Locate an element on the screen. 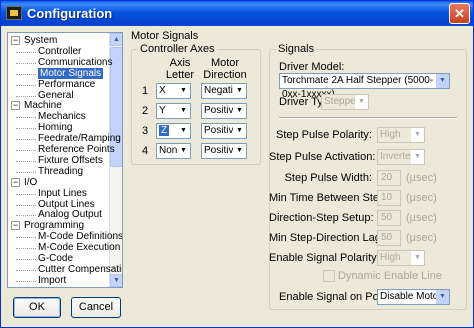 This screenshot has height=328, width=474. panel-title: Motor Signals is located at coordinates (165, 36).